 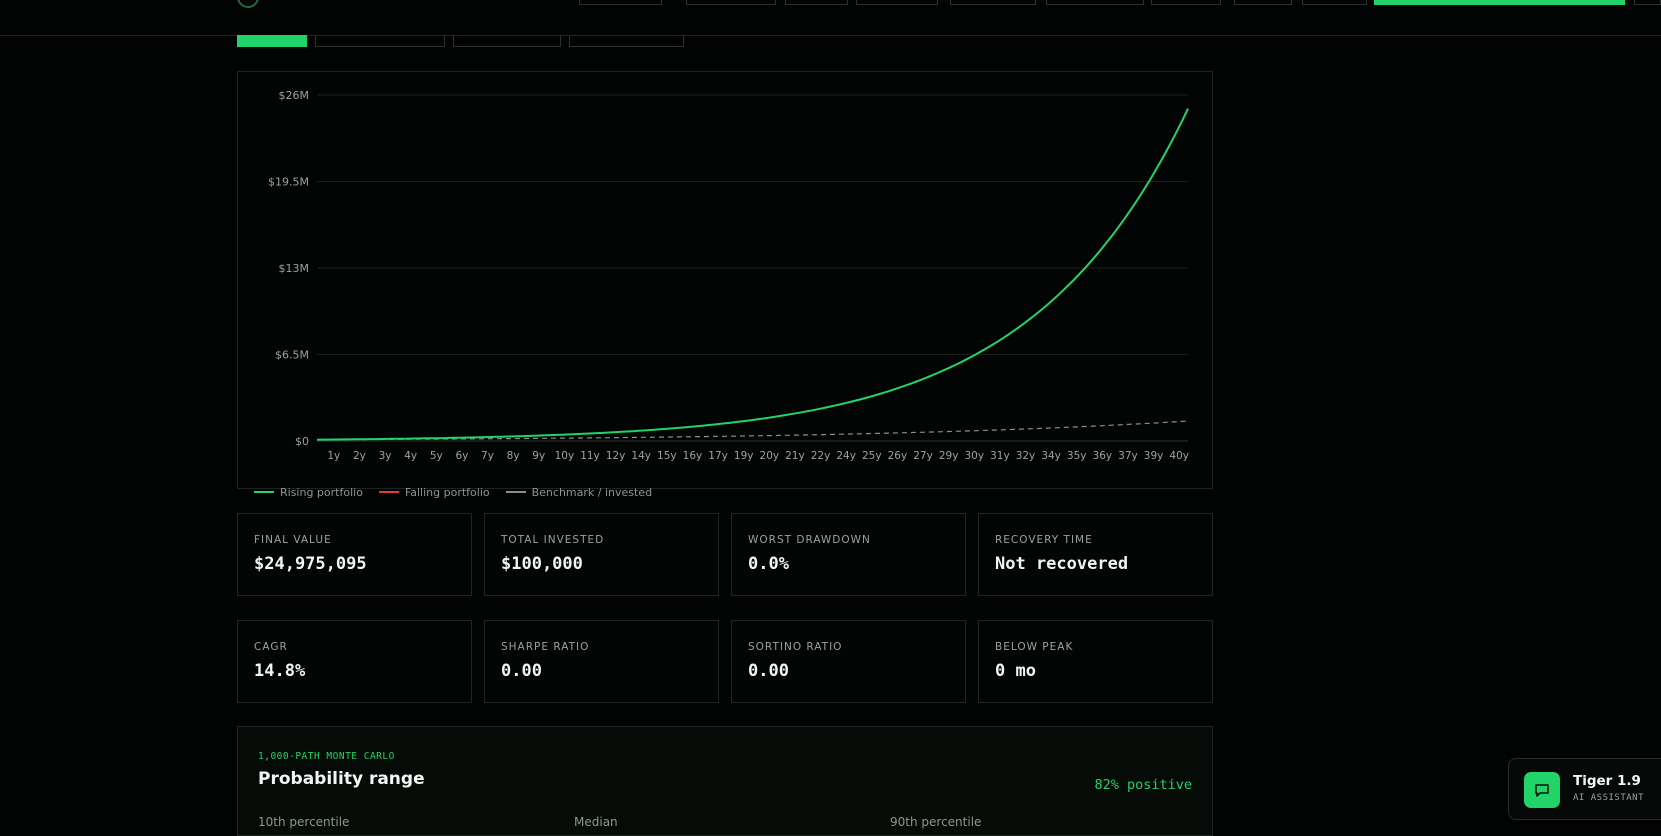 I want to click on monte-carlo-kicker: 1,000-PATH MONTE CARLO, so click(x=326, y=756).